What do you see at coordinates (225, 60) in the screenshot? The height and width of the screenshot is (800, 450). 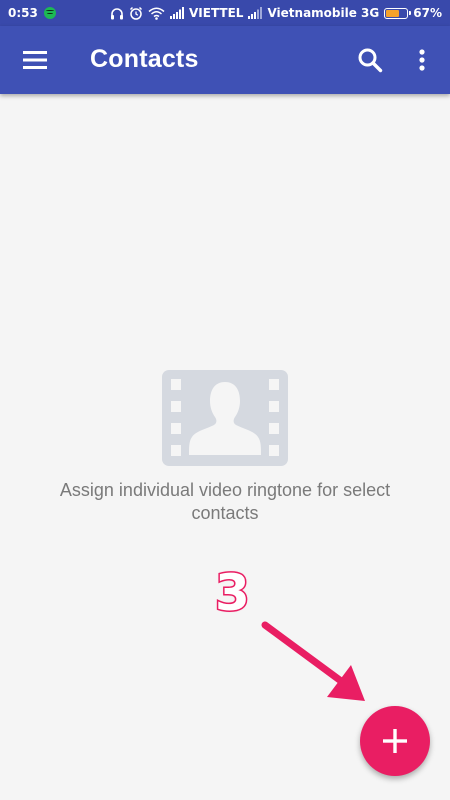 I see `app-bar: Contacts` at bounding box center [225, 60].